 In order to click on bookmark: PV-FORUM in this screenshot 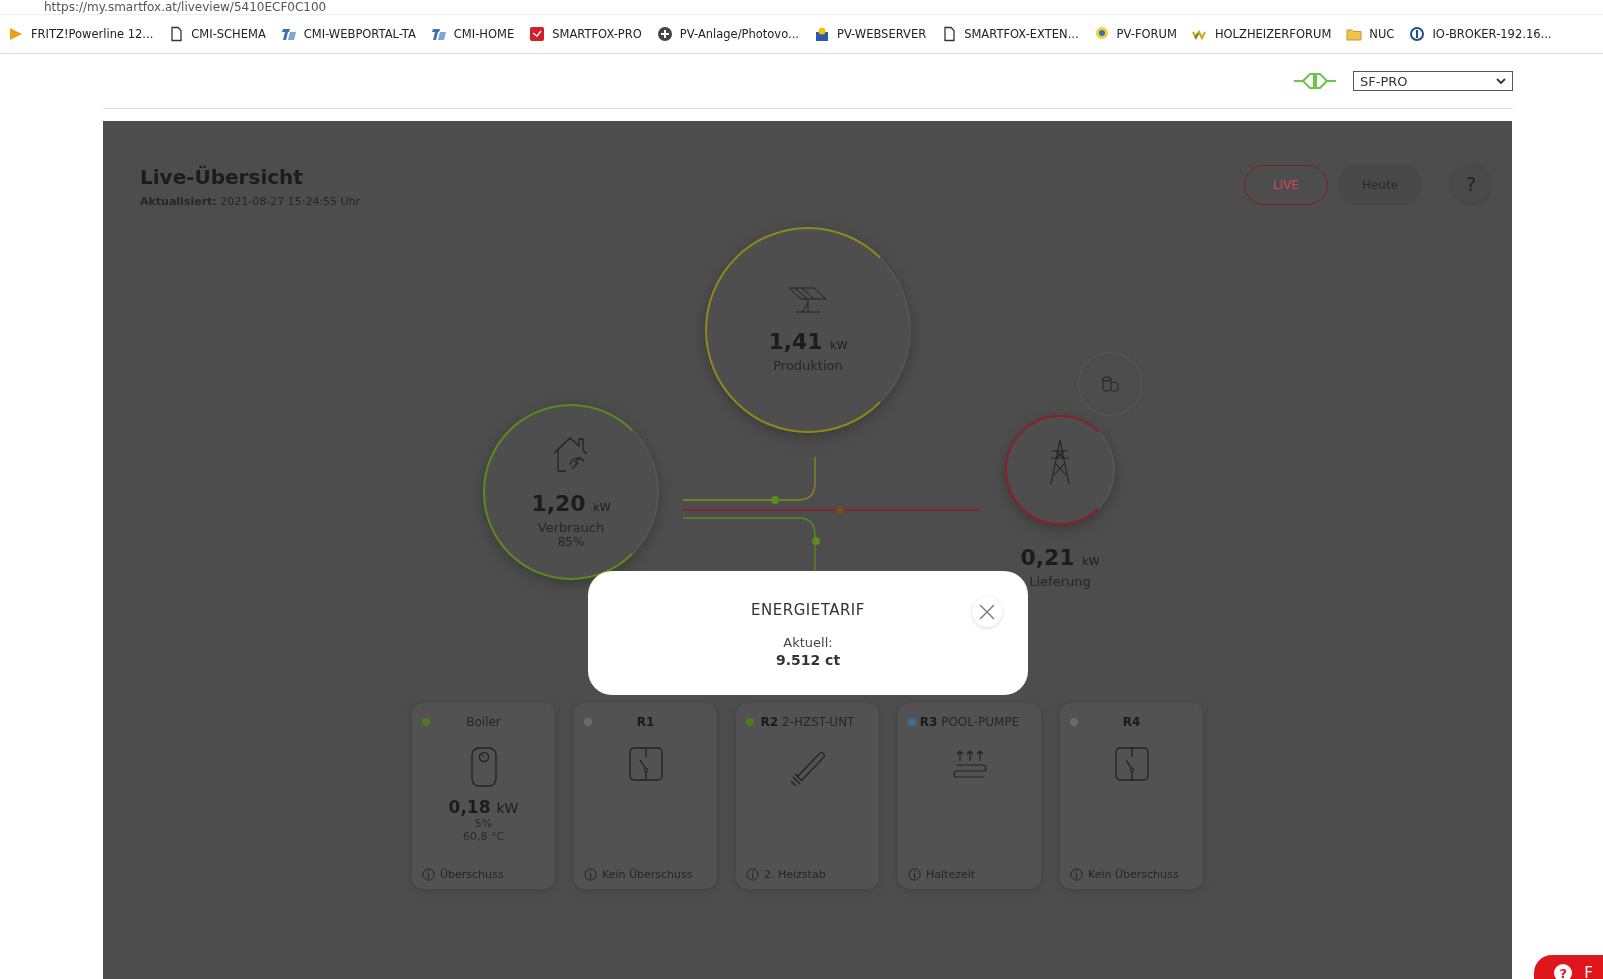, I will do `click(1135, 34)`.